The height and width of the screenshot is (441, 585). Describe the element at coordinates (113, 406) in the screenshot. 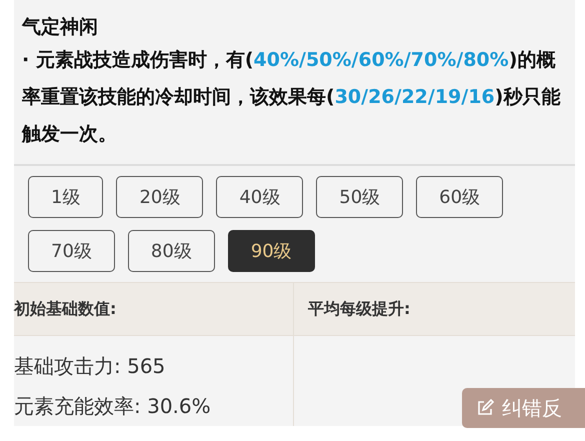

I see `stat-value: 元素充能效率: 30.6%` at that location.